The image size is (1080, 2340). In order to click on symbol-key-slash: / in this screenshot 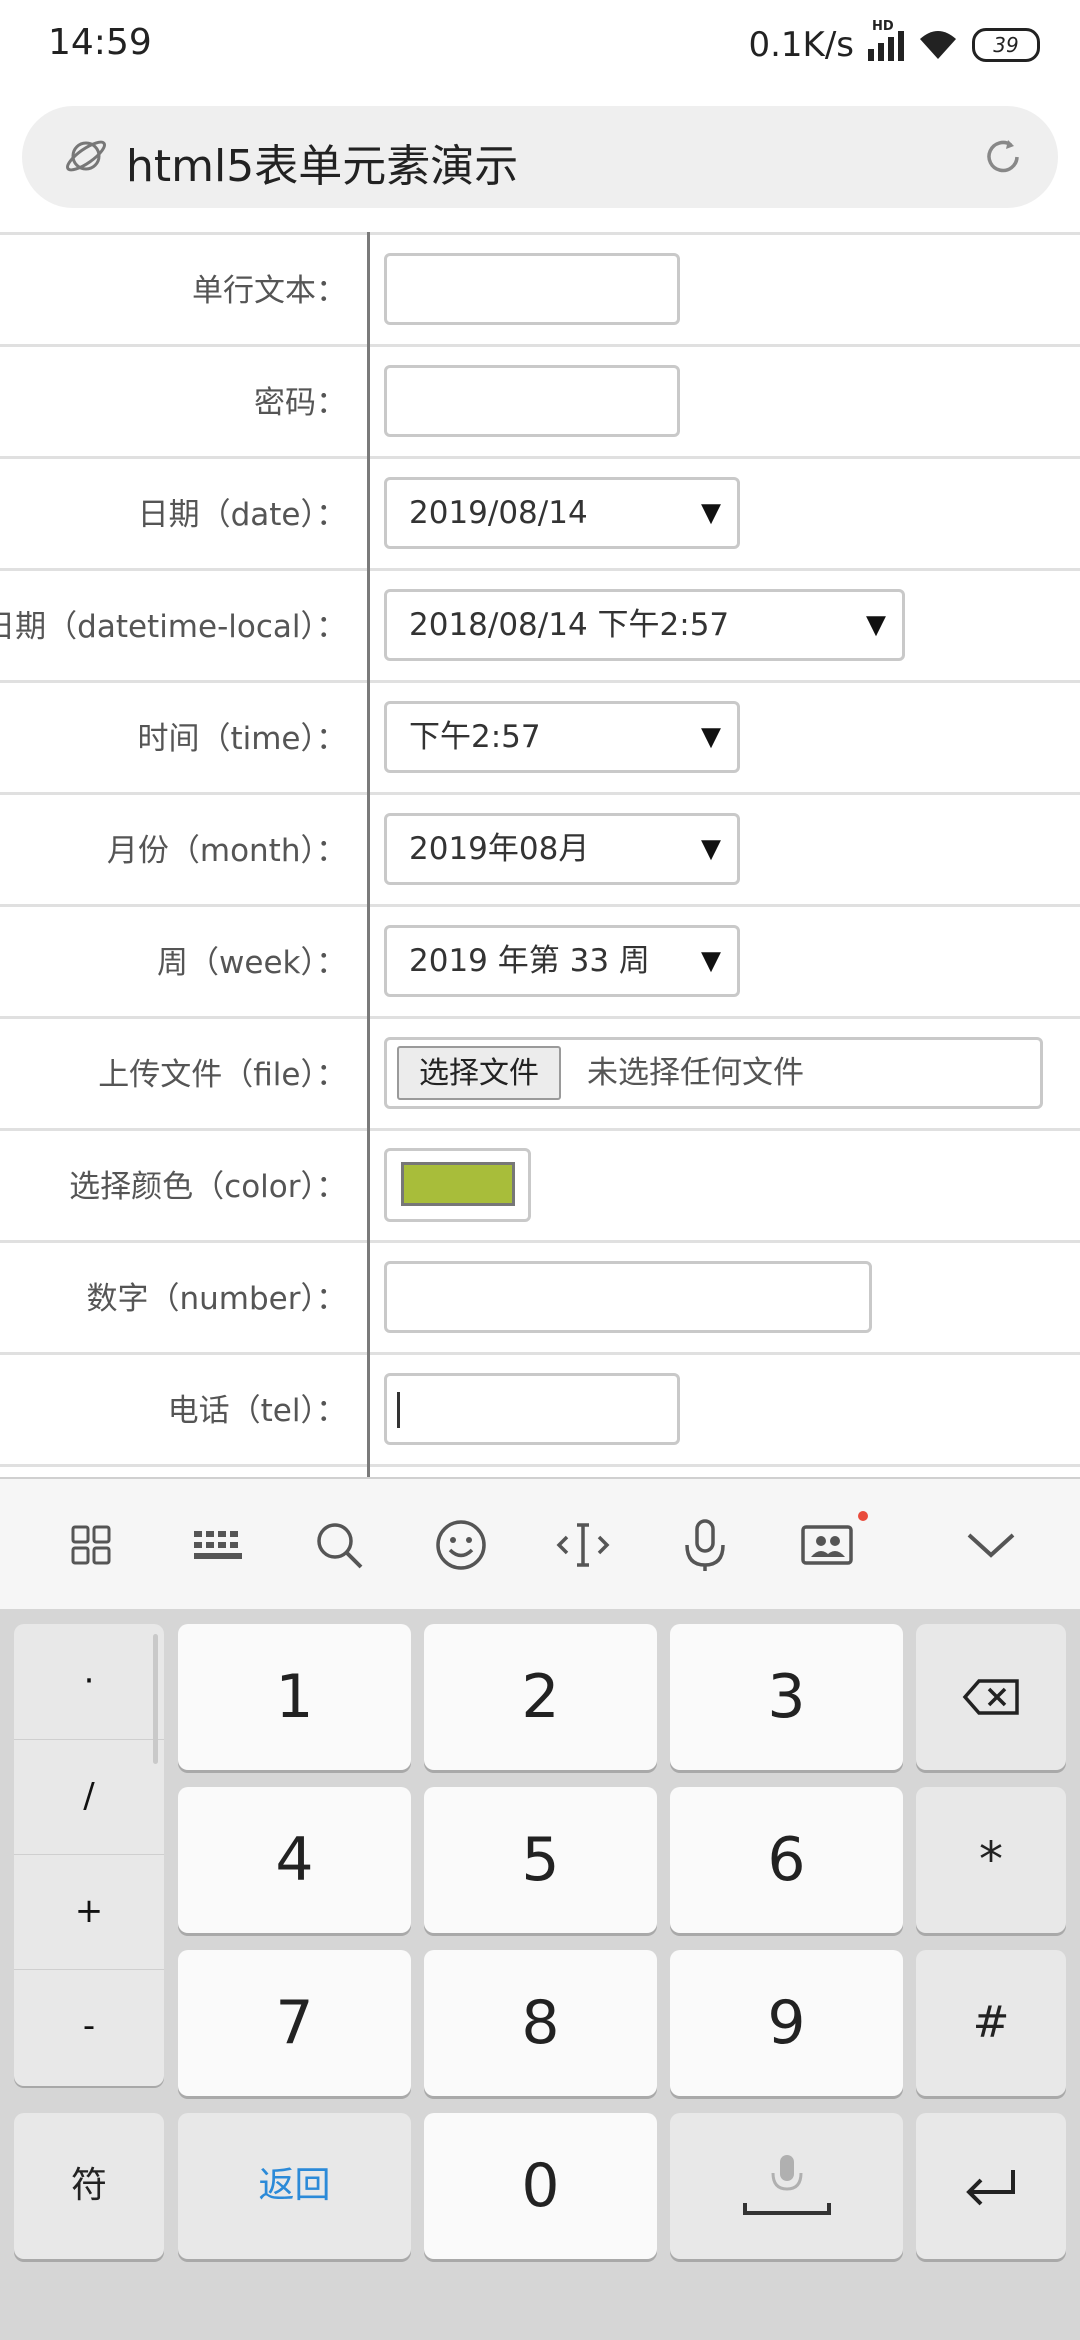, I will do `click(89, 1797)`.